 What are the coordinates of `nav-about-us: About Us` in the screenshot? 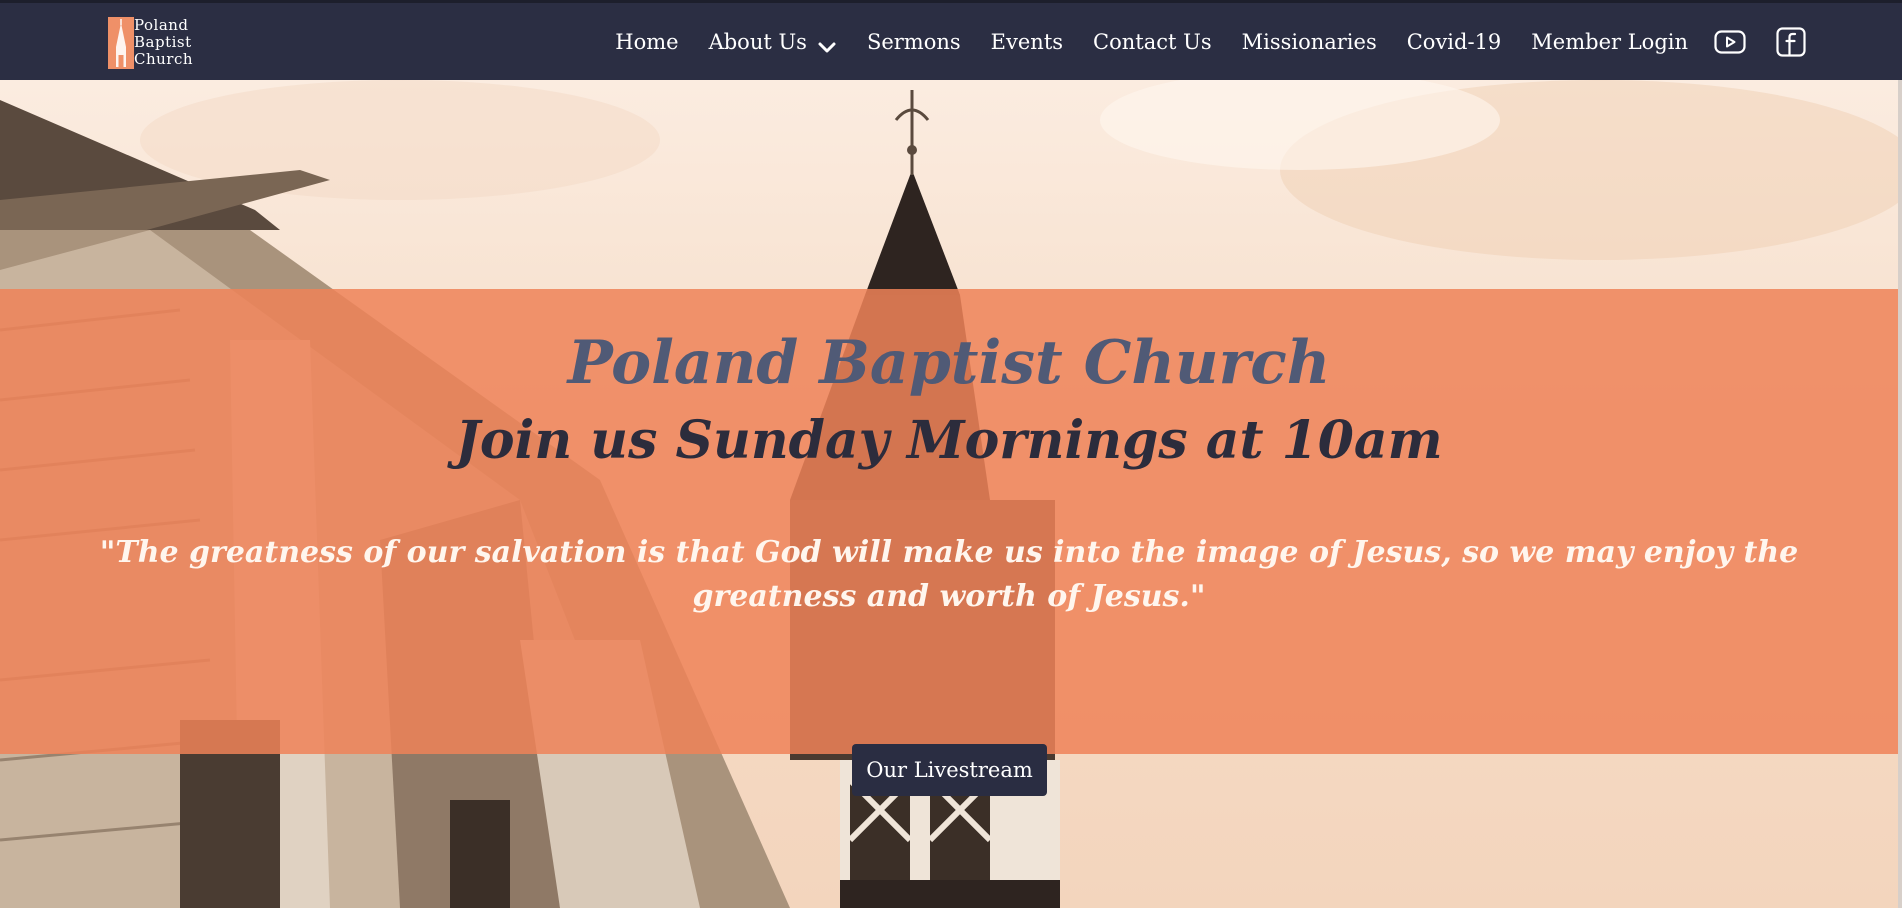 It's located at (773, 42).